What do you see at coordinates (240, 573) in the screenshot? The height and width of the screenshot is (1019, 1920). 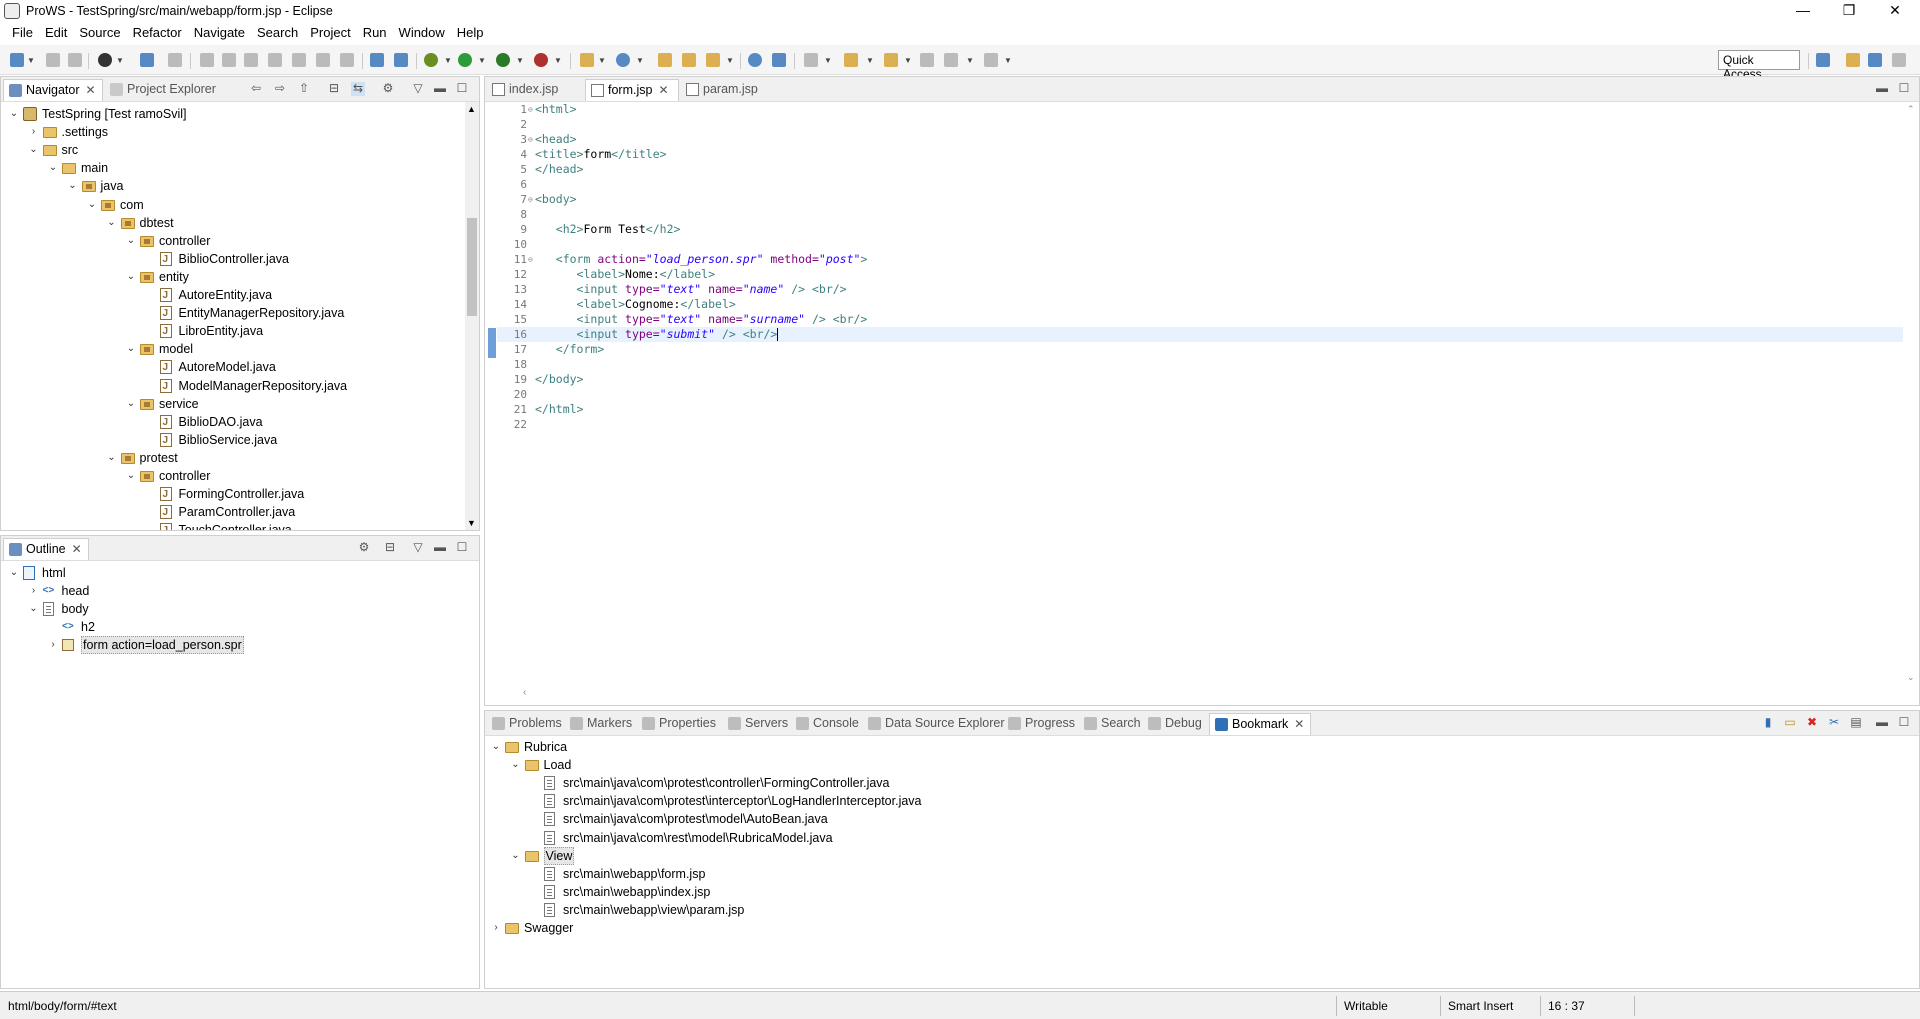 I see `outline-tree-item: ⌄ html` at bounding box center [240, 573].